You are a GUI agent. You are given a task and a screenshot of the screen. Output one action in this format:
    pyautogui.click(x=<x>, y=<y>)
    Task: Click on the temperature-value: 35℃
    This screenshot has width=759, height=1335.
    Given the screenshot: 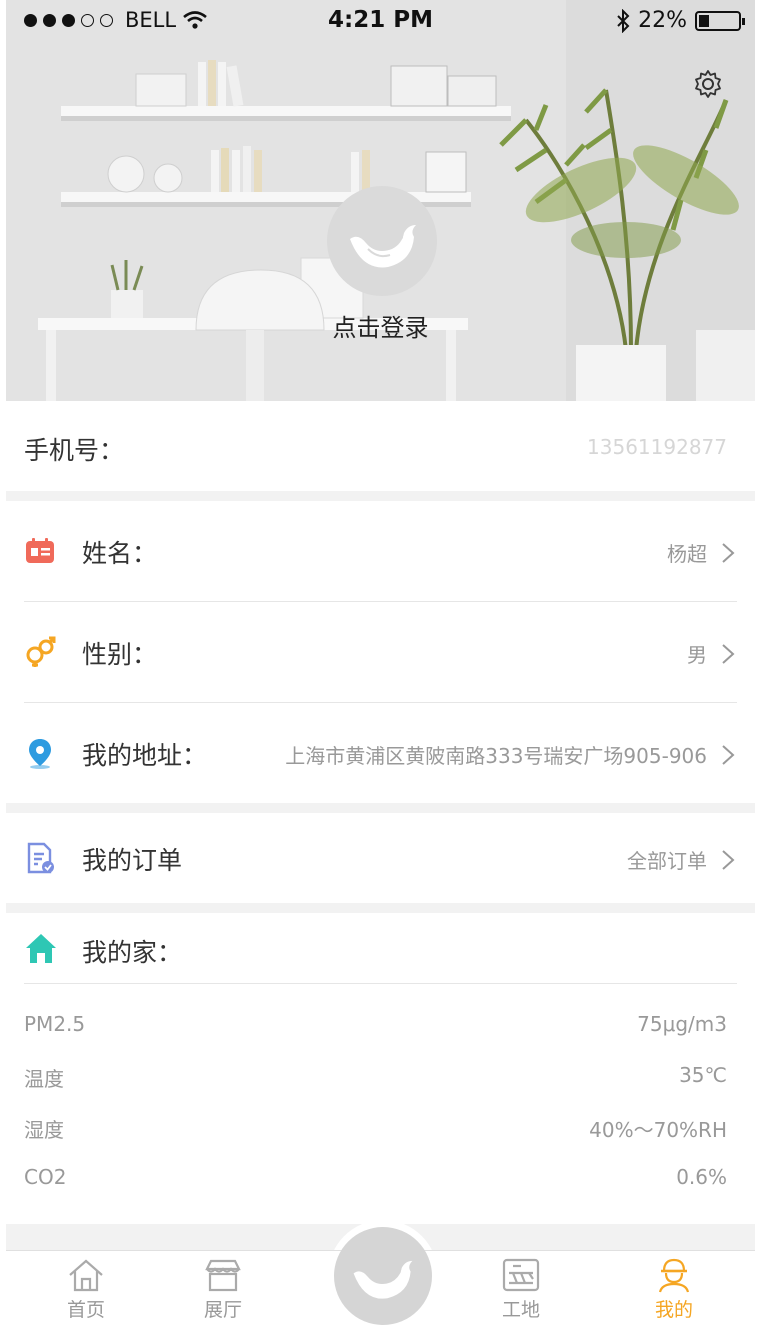 What is the action you would take?
    pyautogui.click(x=703, y=1075)
    